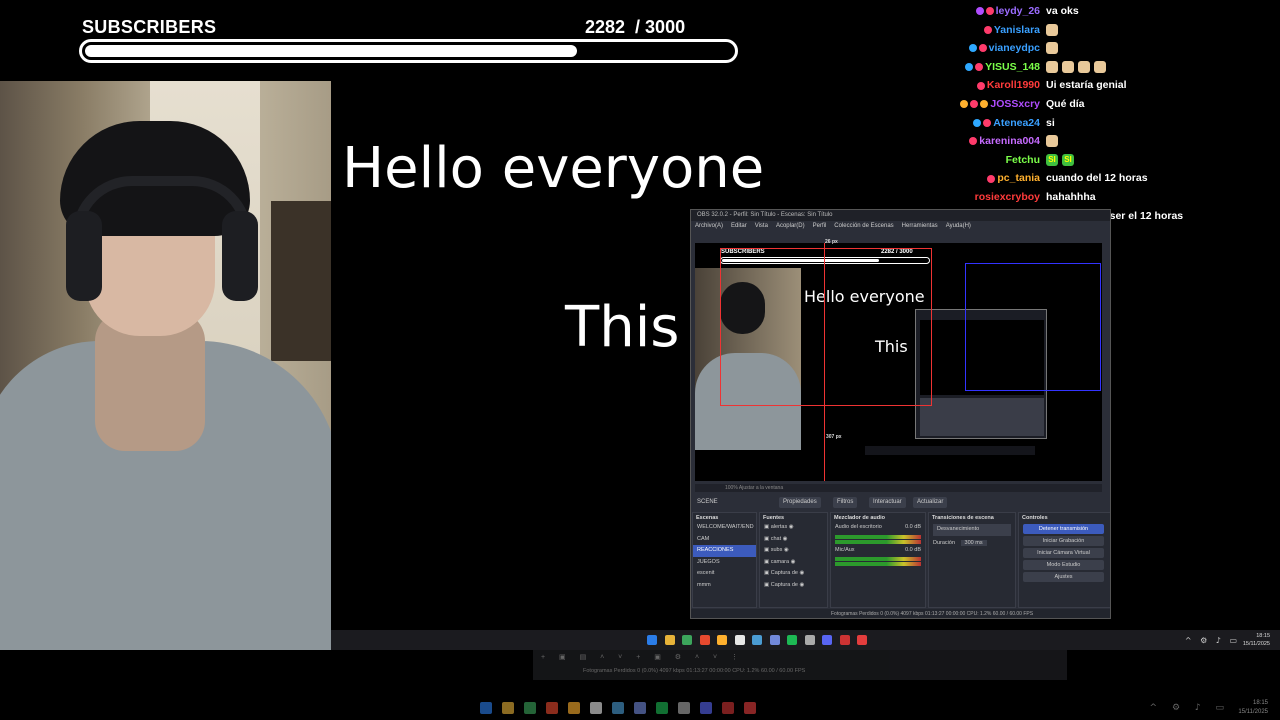 Image resolution: width=1280 pixels, height=720 pixels. I want to click on interact-button: Interactuar, so click(887, 502).